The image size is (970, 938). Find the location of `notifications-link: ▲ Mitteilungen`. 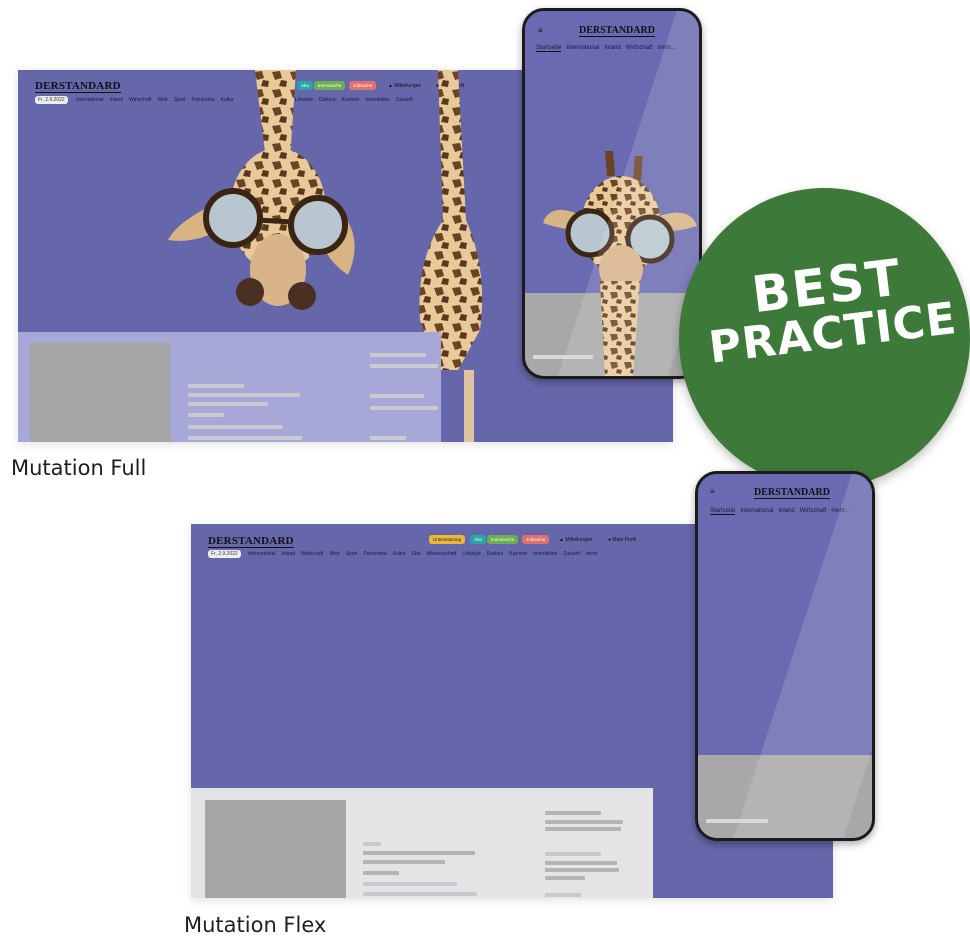

notifications-link: ▲ Mitteilungen is located at coordinates (575, 540).